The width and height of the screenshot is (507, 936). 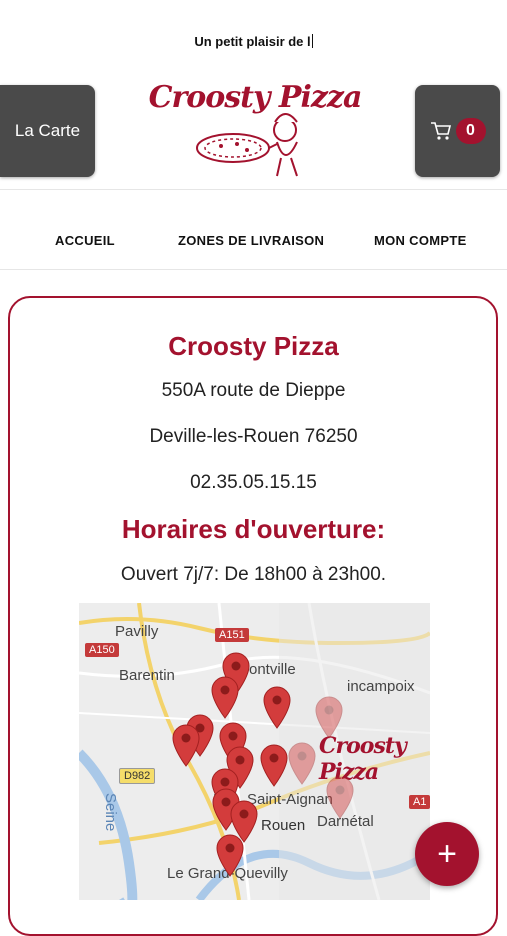 I want to click on restaurant-phone: 02.35.05.15.15, so click(x=253, y=483).